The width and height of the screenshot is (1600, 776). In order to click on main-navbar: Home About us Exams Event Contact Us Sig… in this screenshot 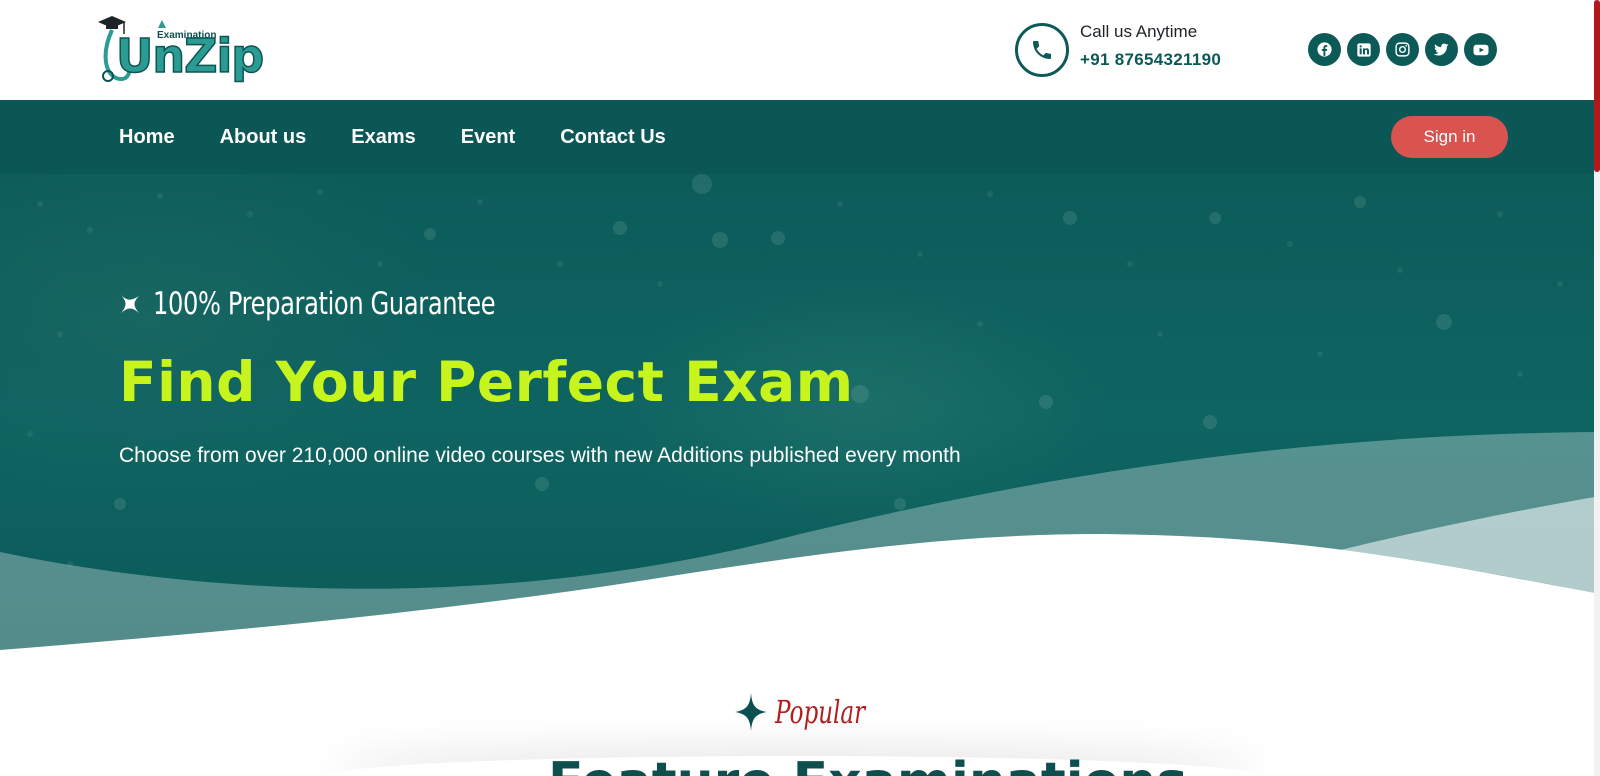, I will do `click(800, 137)`.